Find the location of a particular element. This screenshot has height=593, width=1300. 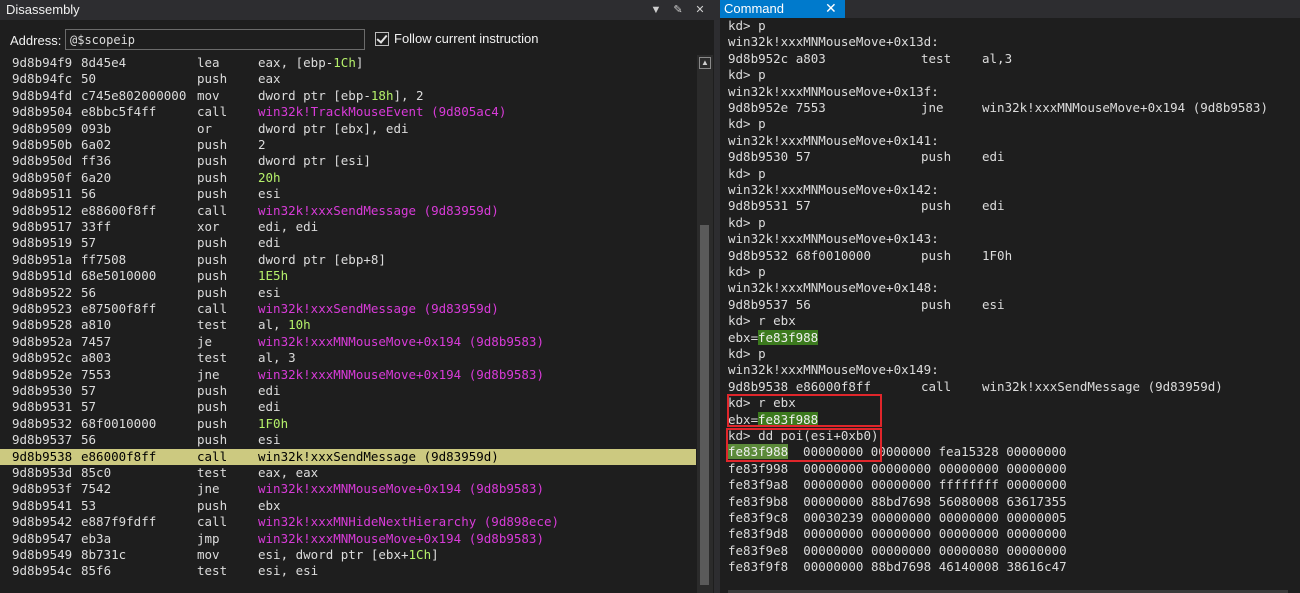

disasm-row: 9d8b9537 56 push esi is located at coordinates (348, 440).